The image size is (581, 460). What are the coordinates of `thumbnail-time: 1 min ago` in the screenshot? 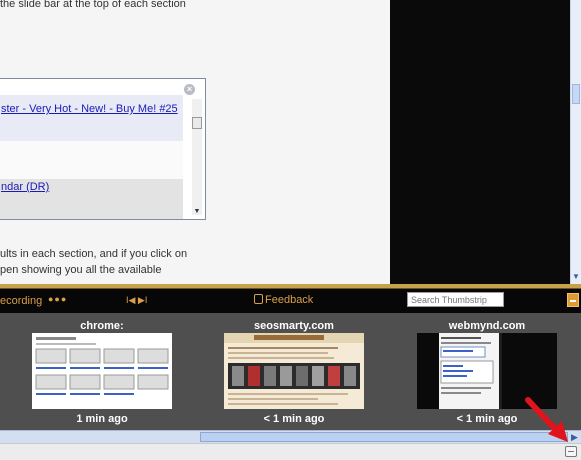 It's located at (102, 419).